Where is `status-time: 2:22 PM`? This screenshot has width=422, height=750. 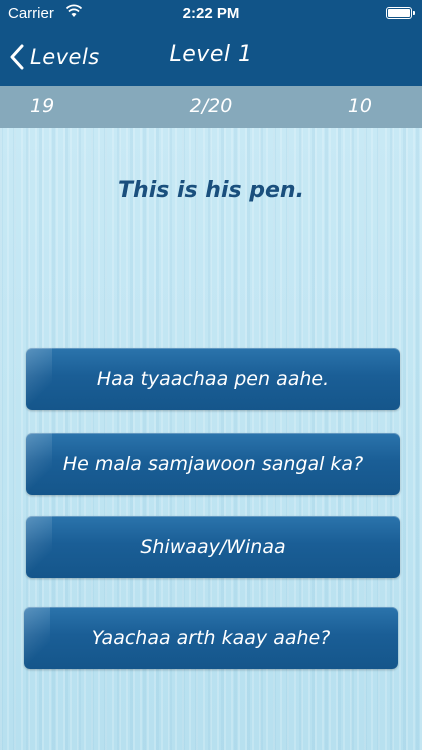 status-time: 2:22 PM is located at coordinates (211, 13).